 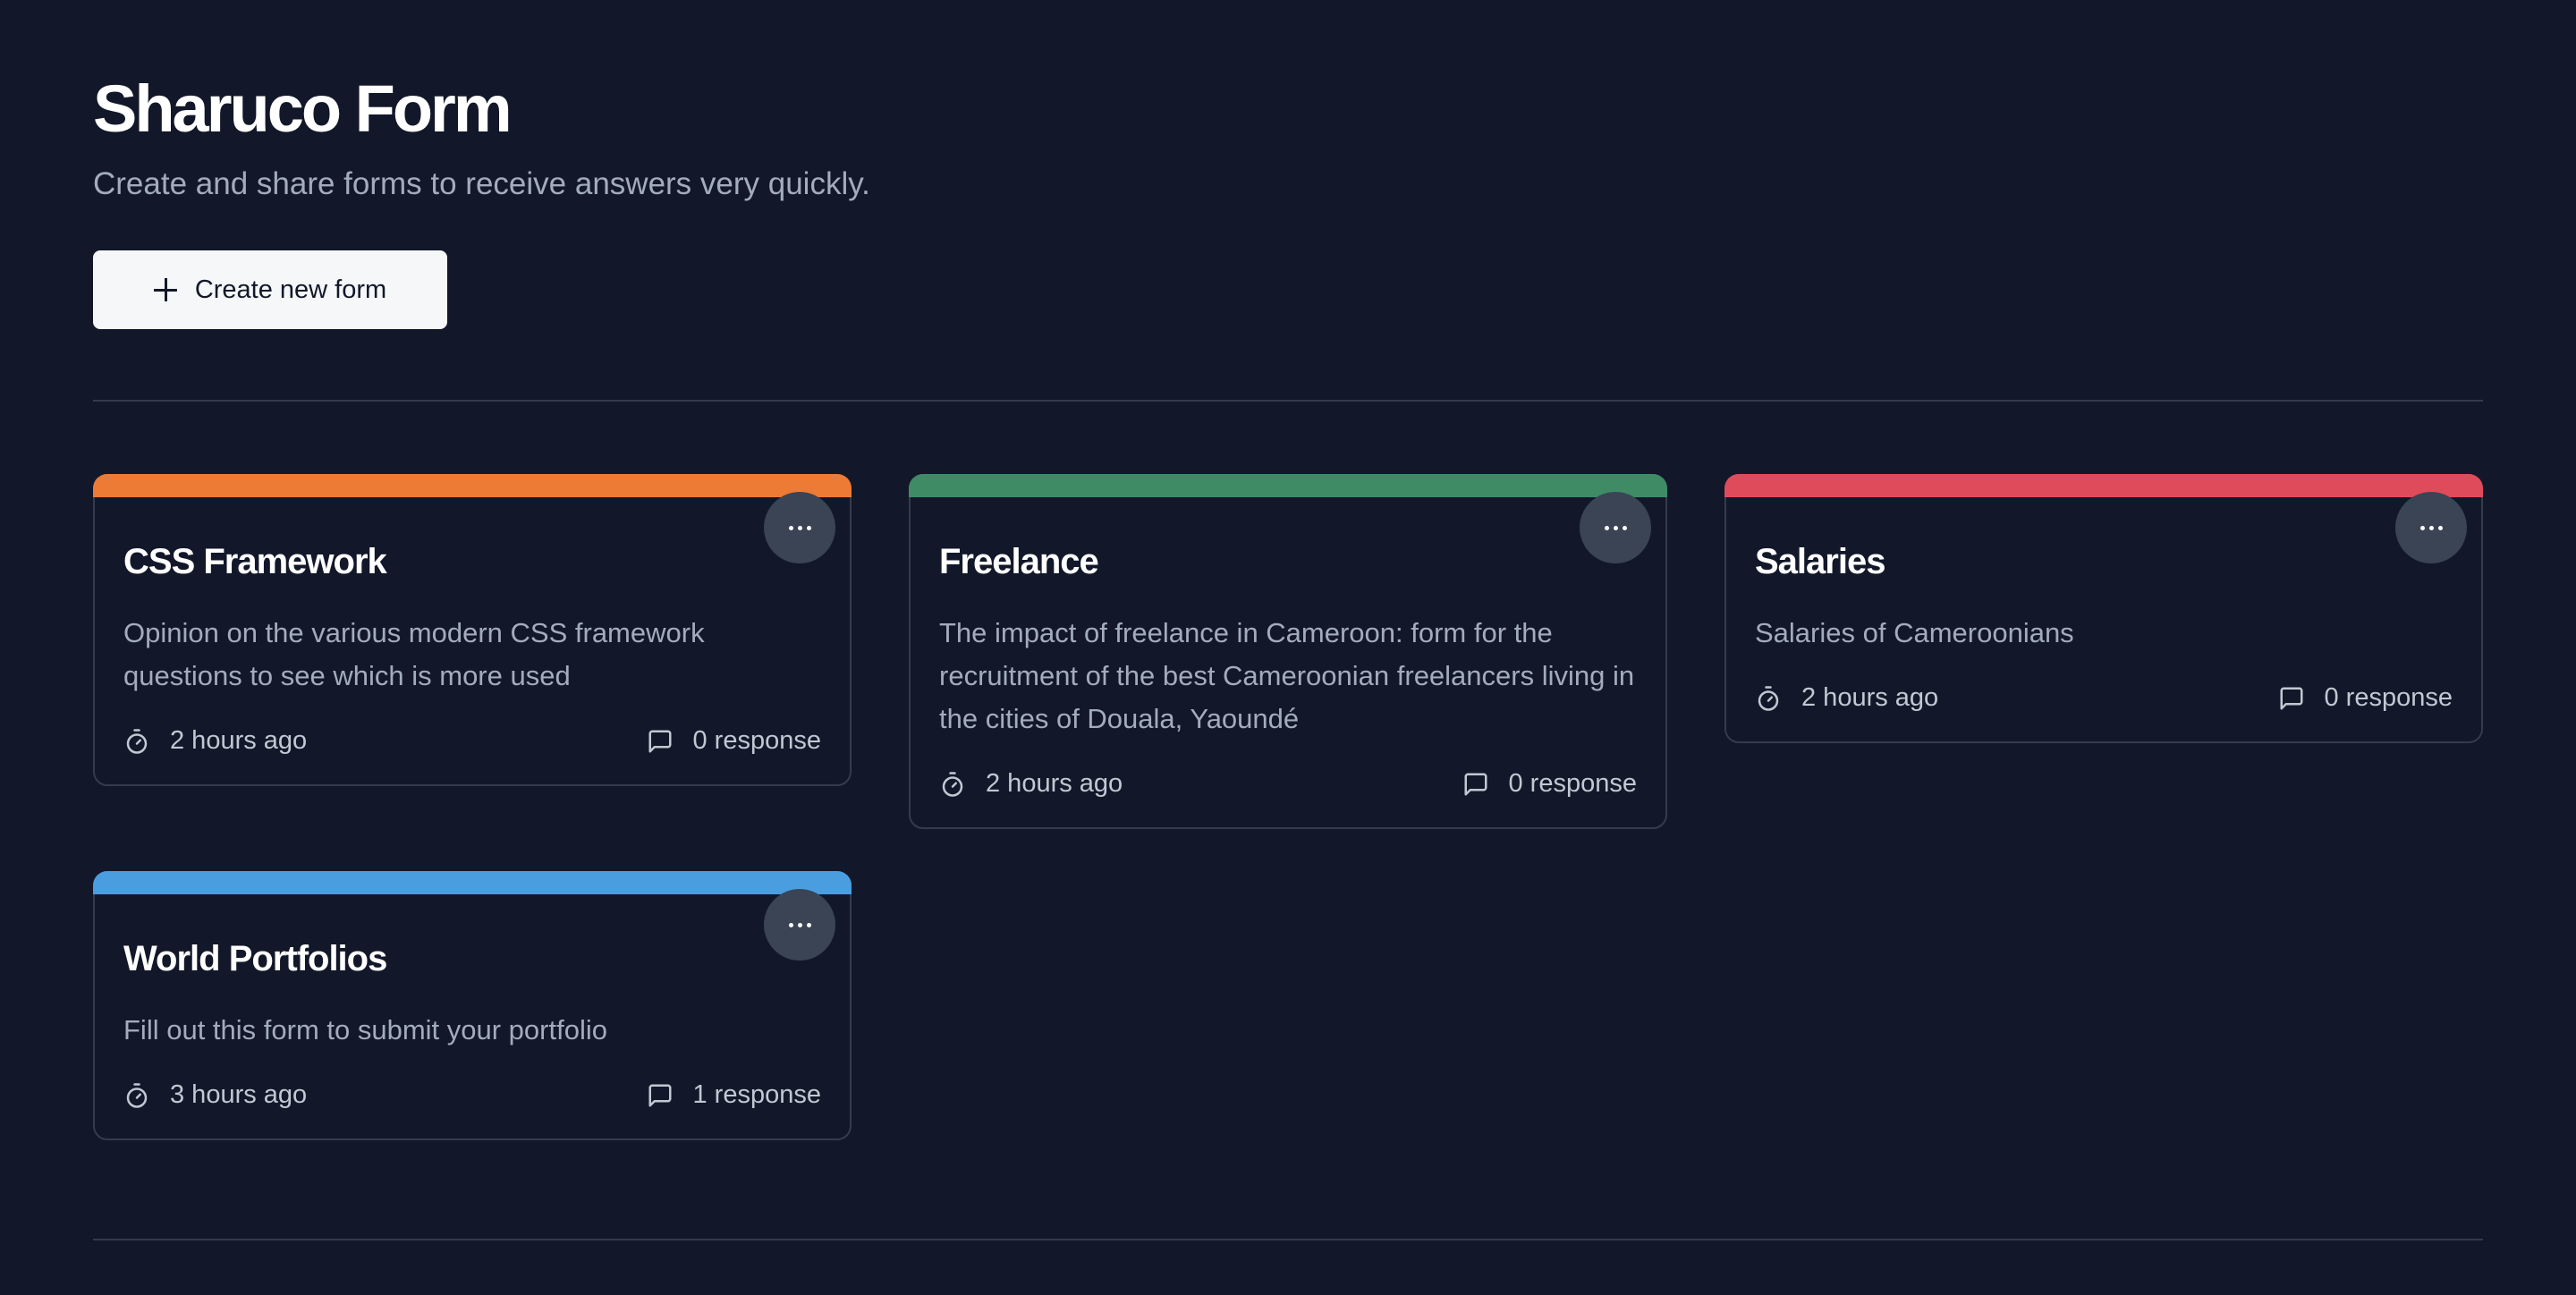 I want to click on card-responses-label: 1 response, so click(x=757, y=1094).